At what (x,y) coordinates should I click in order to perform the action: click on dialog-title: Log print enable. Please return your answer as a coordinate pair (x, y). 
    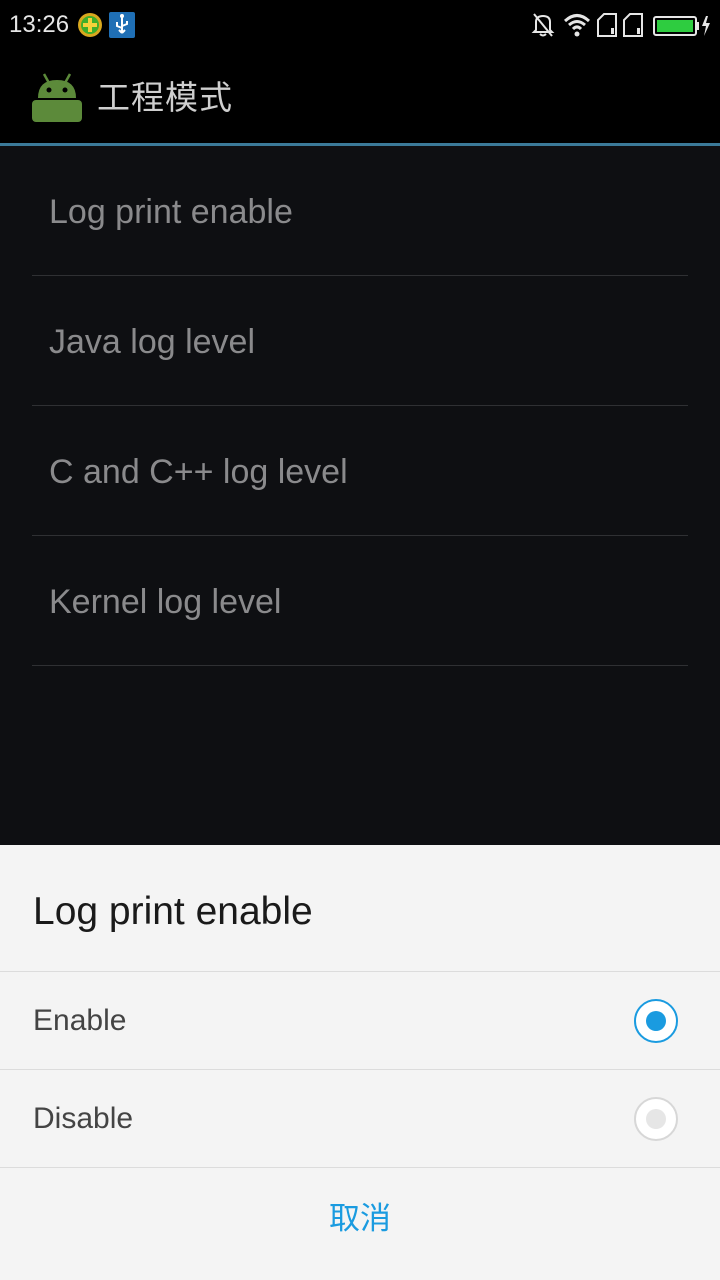
    Looking at the image, I should click on (173, 911).